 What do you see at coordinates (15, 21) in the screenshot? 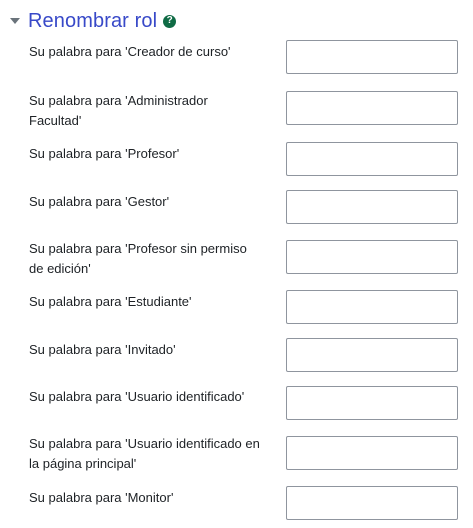
I see `caret-down-icon` at bounding box center [15, 21].